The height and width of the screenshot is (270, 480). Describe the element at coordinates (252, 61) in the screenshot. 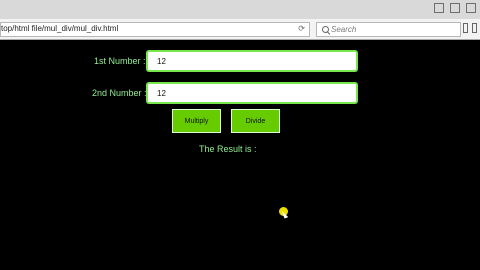

I see `first-number-input` at that location.